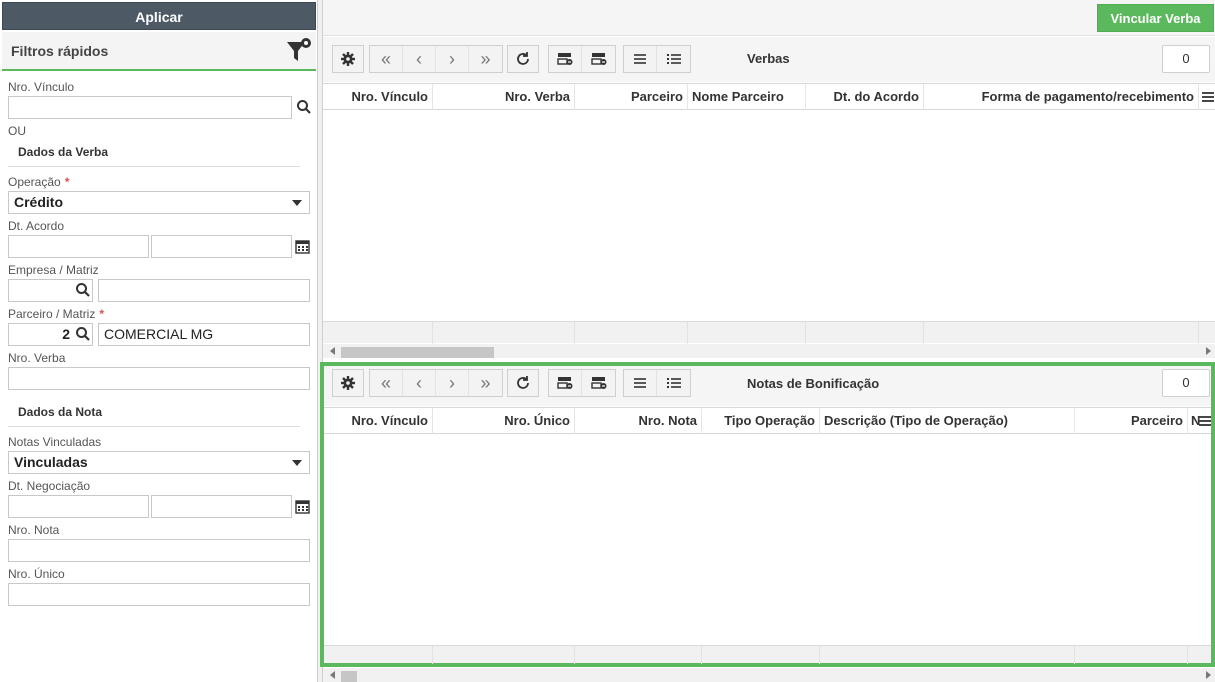  What do you see at coordinates (767, 654) in the screenshot?
I see `notas-grid-footer` at bounding box center [767, 654].